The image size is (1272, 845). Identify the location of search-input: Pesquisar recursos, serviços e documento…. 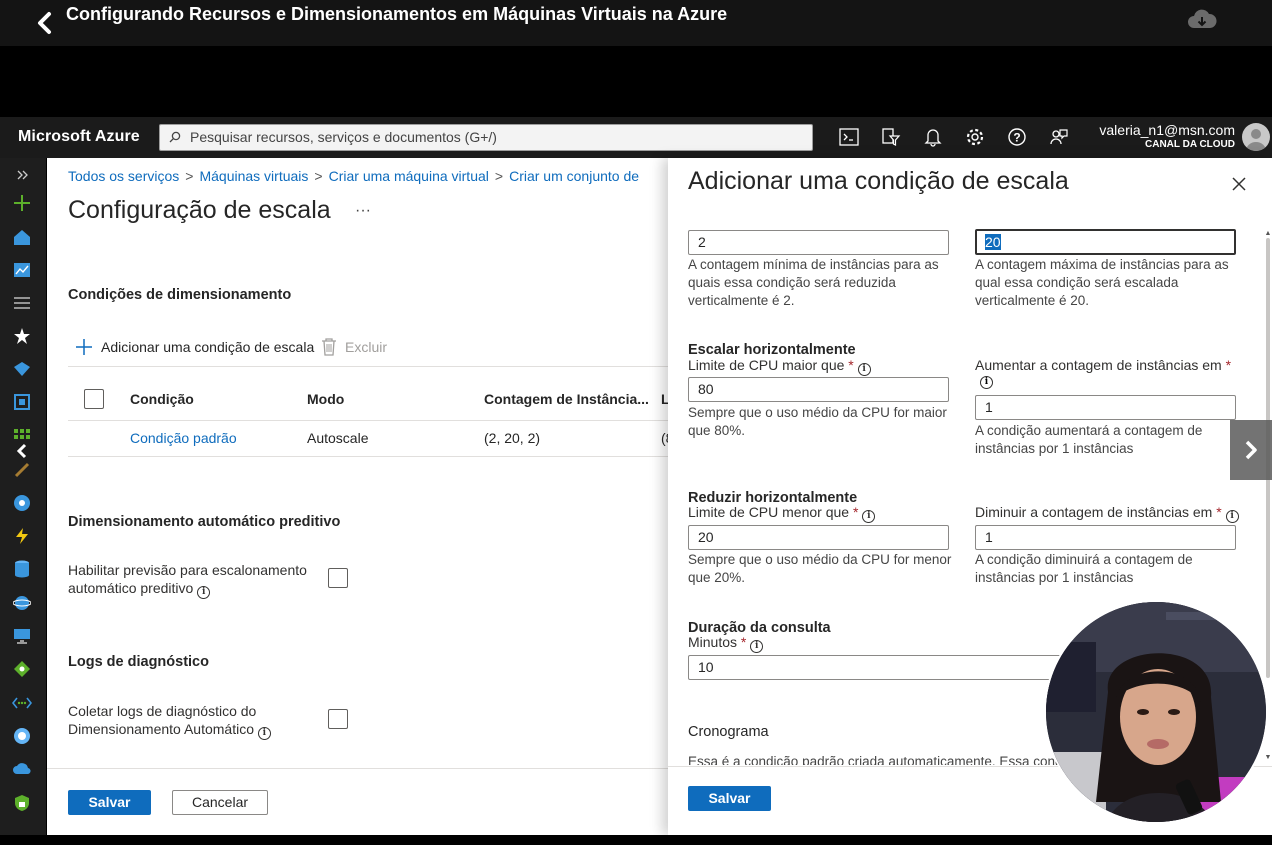
(486, 137).